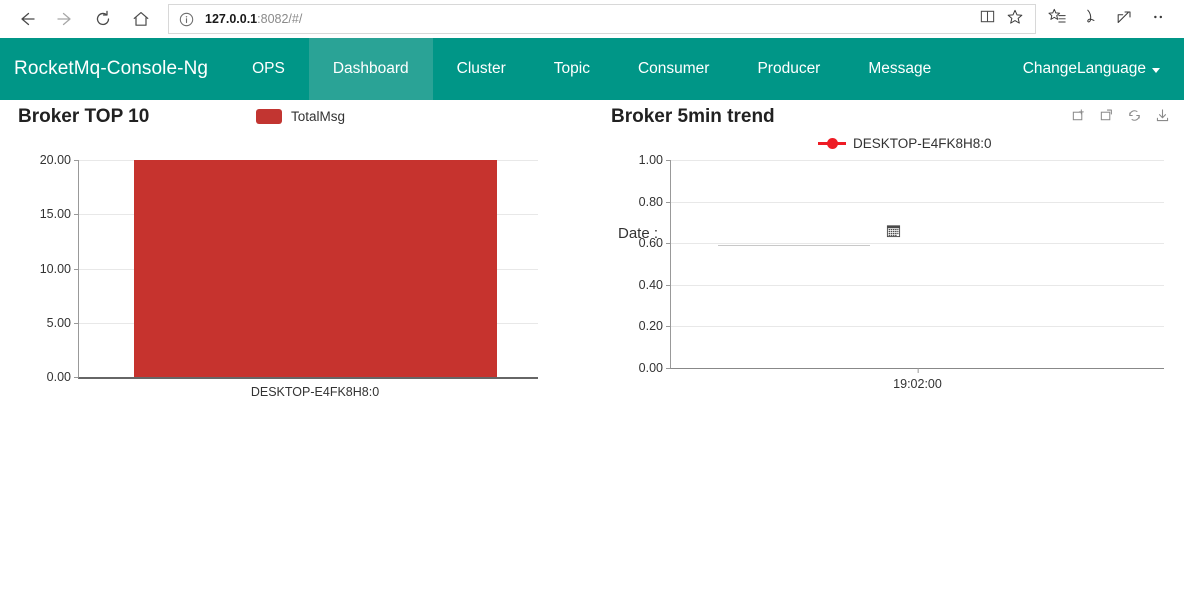  What do you see at coordinates (1134, 115) in the screenshot?
I see `restore-icon` at bounding box center [1134, 115].